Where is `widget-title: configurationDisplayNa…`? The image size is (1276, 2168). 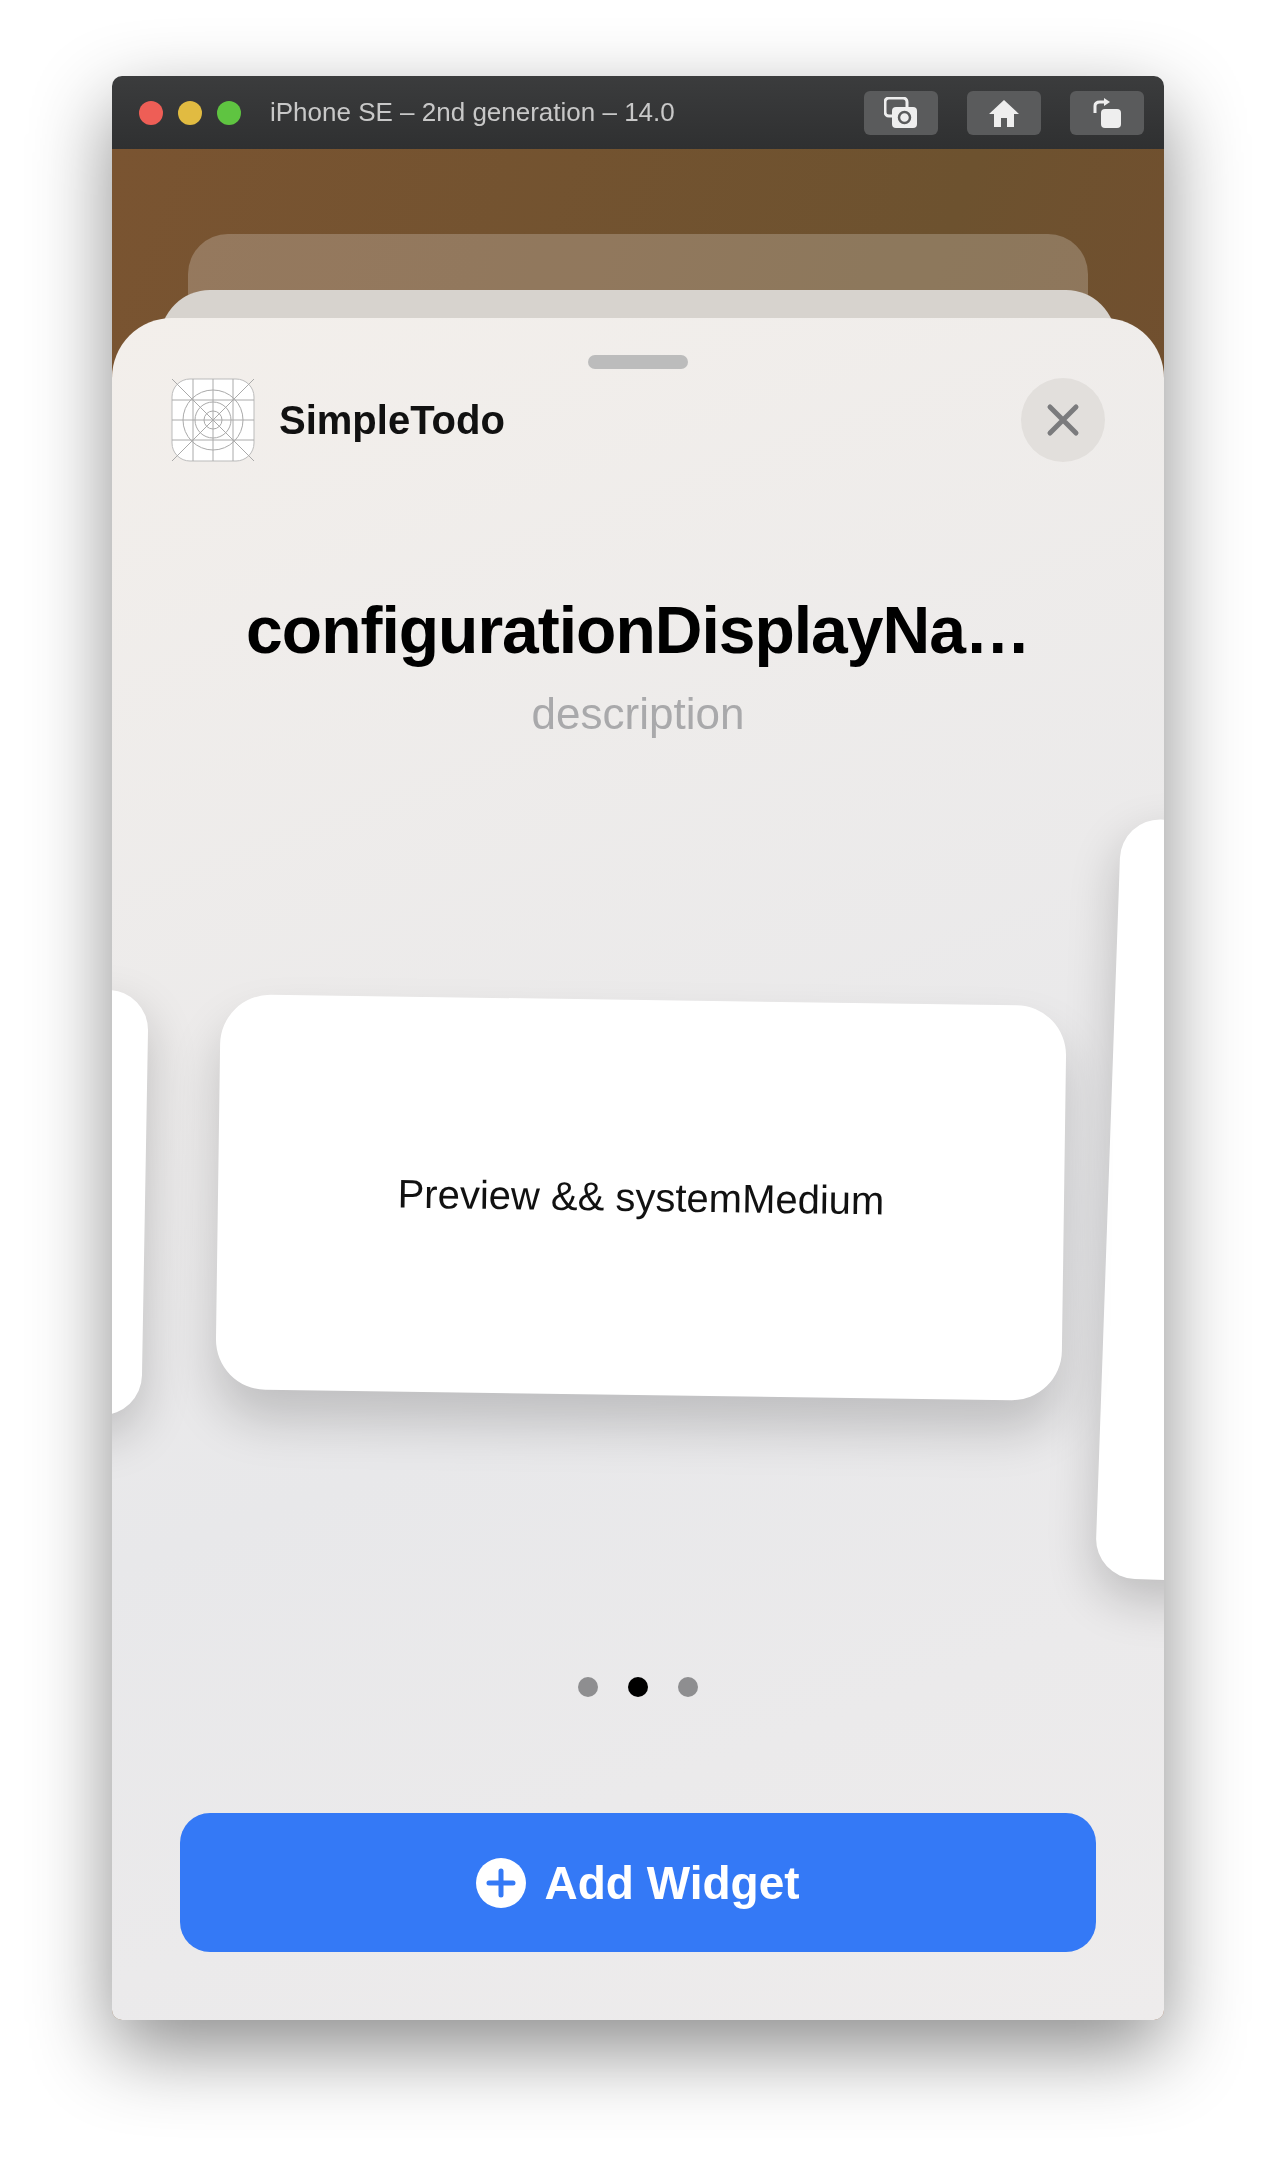
widget-title: configurationDisplayNa… is located at coordinates (638, 630).